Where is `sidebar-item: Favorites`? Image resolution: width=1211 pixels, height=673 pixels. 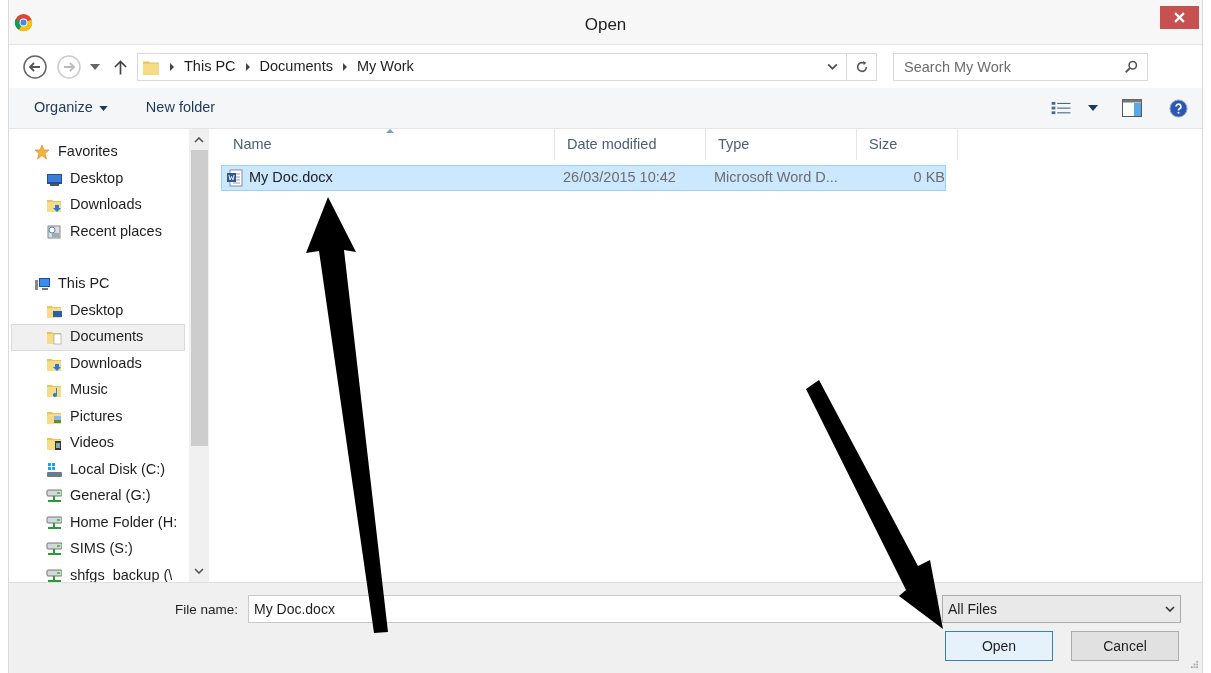 sidebar-item: Favorites is located at coordinates (98, 152).